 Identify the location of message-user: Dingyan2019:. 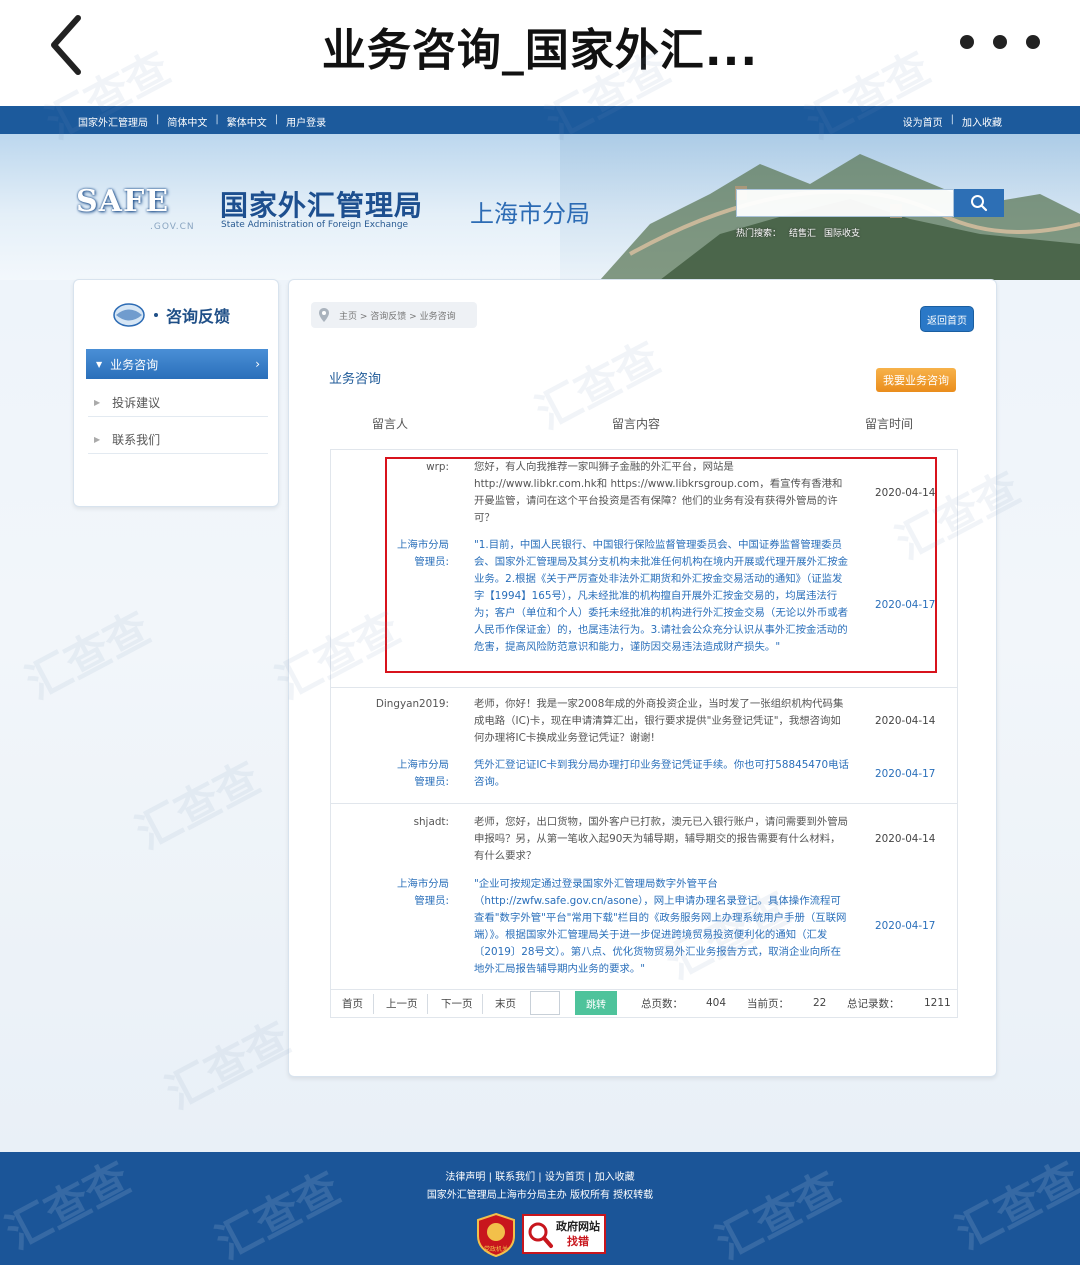
(412, 704).